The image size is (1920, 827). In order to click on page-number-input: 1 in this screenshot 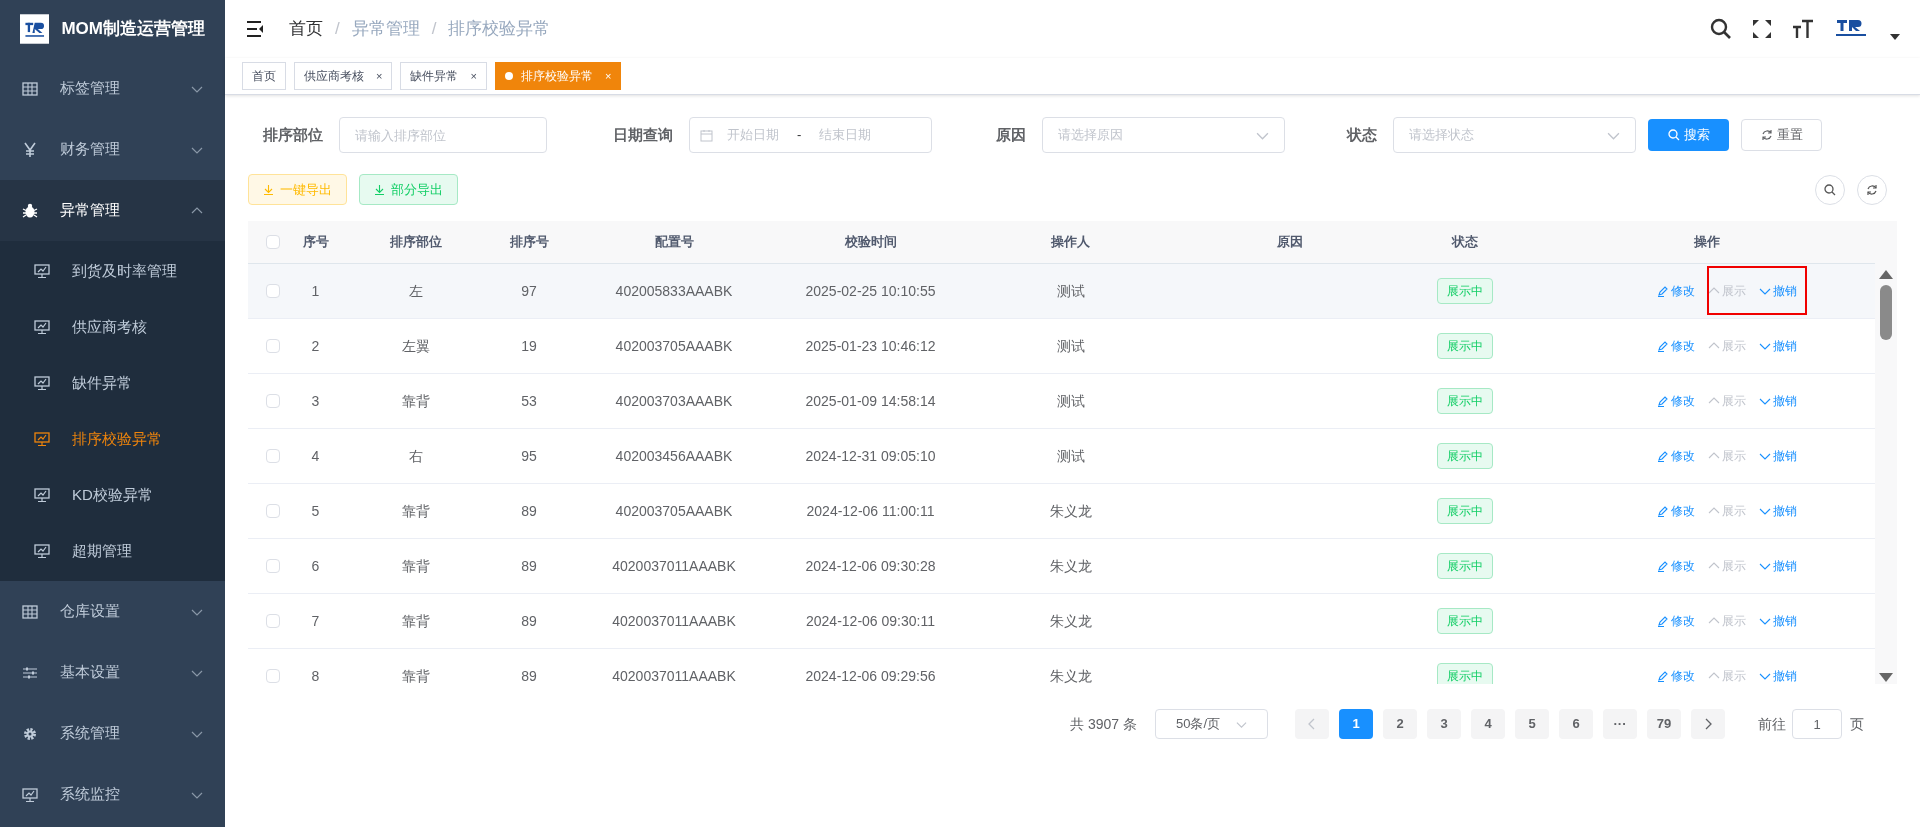, I will do `click(1817, 724)`.